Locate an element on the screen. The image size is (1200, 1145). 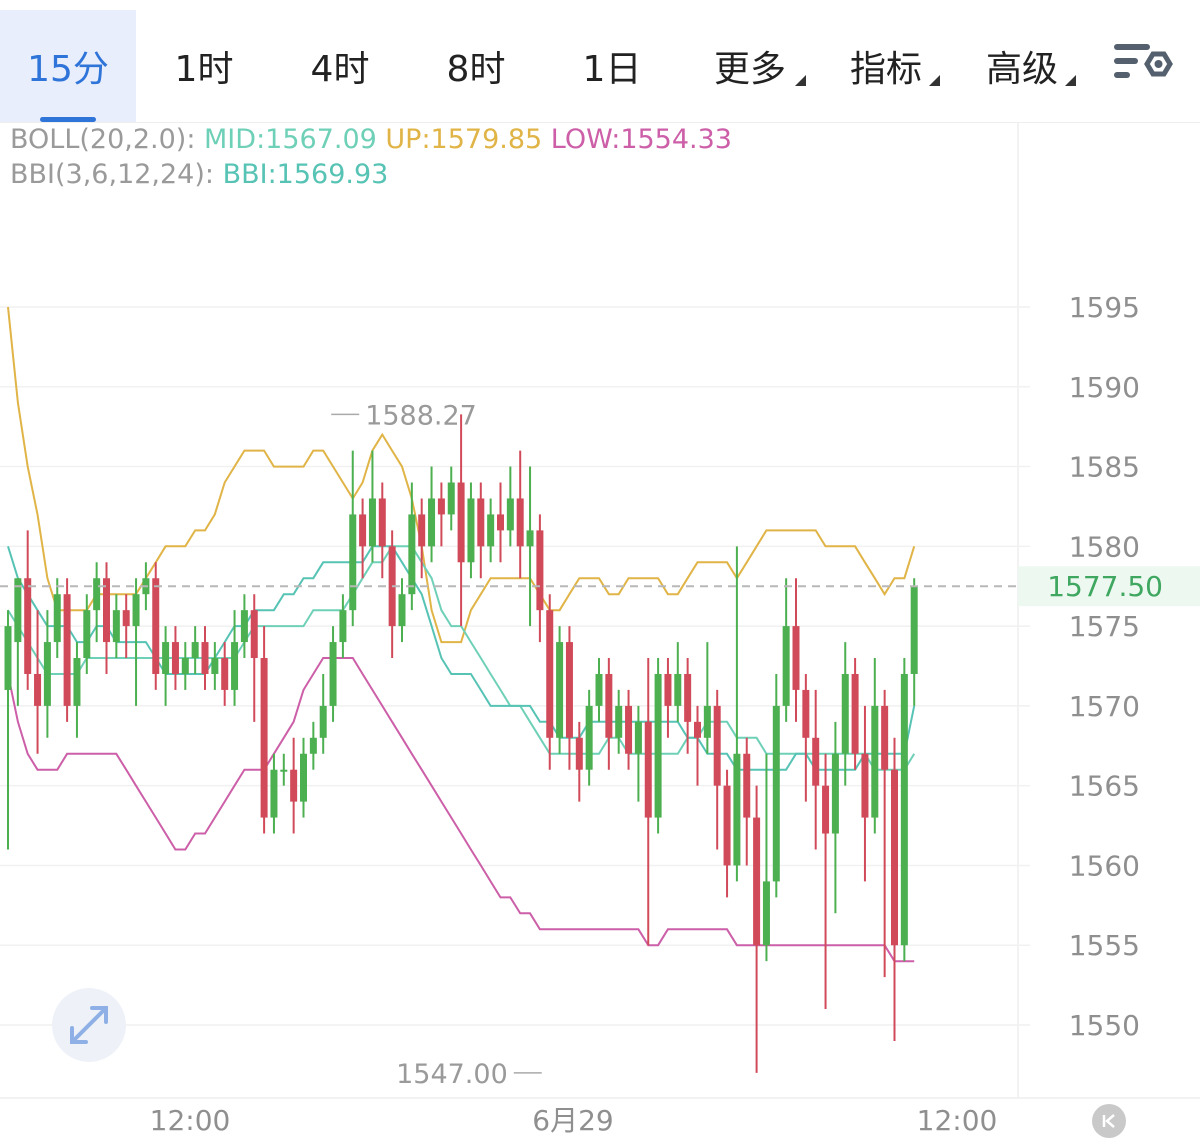
low-marker-label: 1547.00 is located at coordinates (452, 1074).